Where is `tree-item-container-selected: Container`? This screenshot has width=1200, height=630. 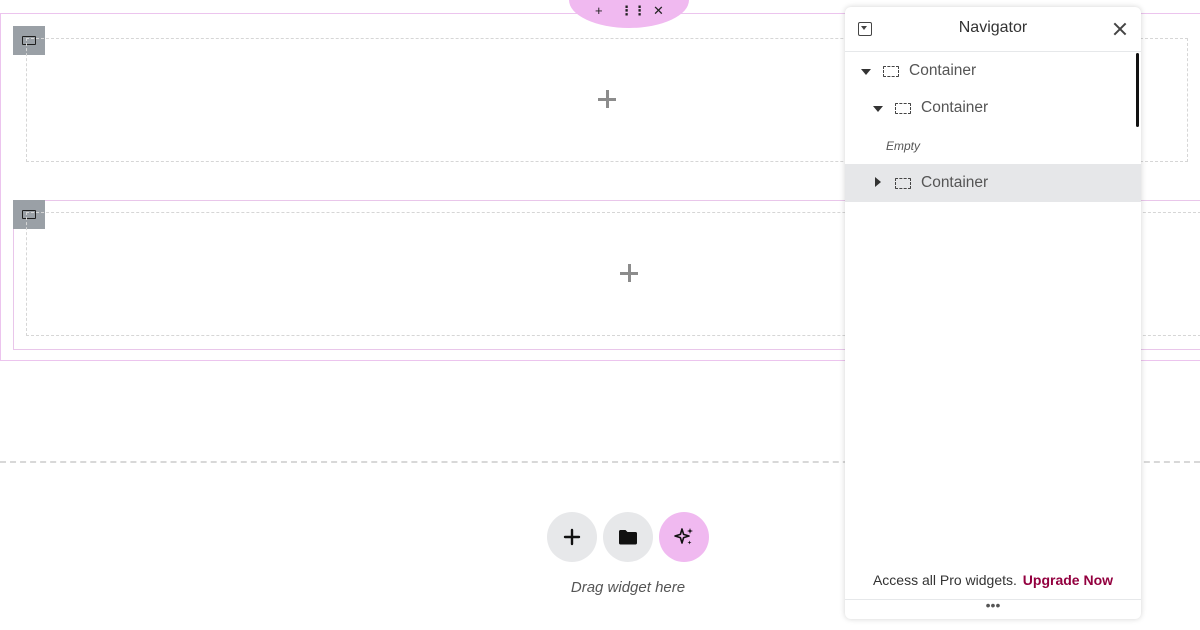
tree-item-container-selected: Container is located at coordinates (993, 183).